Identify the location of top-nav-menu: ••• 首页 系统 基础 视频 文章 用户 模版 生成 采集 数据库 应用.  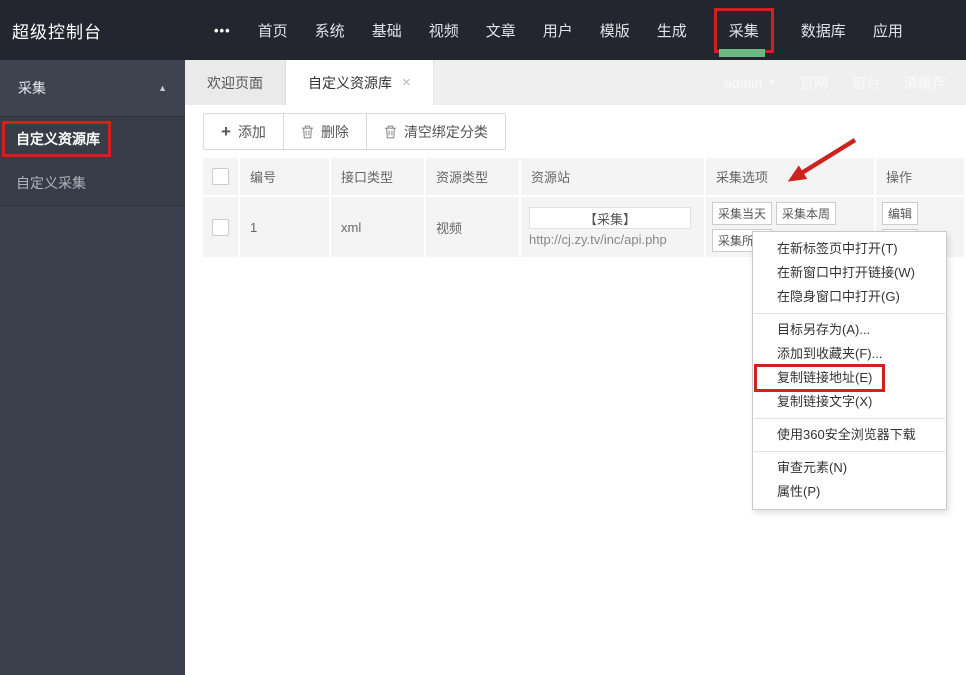
(558, 32).